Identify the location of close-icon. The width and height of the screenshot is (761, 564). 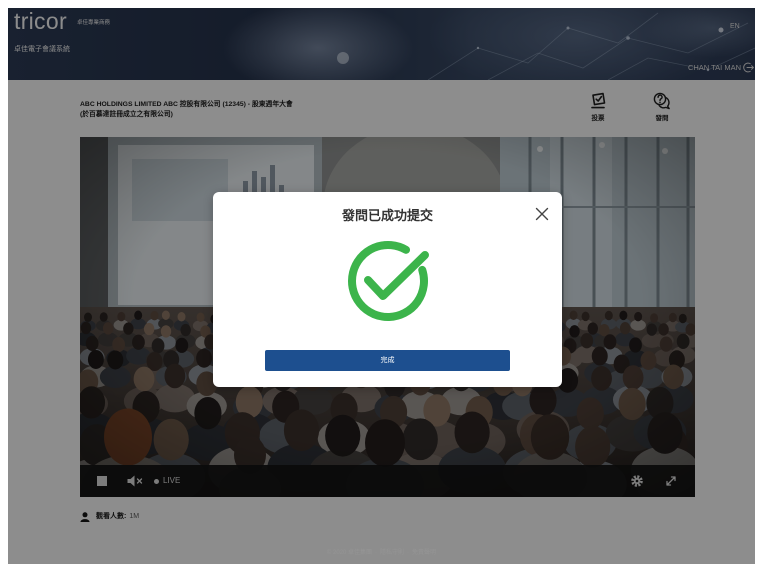
(542, 214).